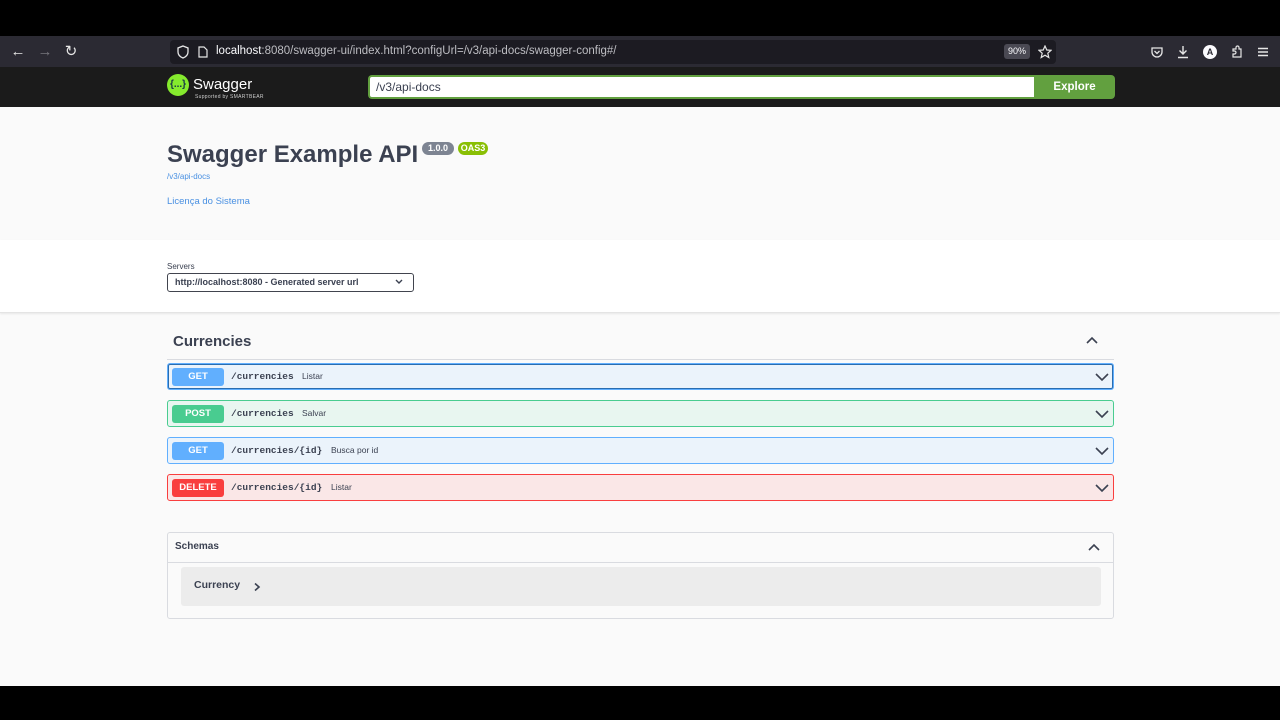 Image resolution: width=1280 pixels, height=720 pixels. I want to click on operation-summary: Busca por id, so click(355, 450).